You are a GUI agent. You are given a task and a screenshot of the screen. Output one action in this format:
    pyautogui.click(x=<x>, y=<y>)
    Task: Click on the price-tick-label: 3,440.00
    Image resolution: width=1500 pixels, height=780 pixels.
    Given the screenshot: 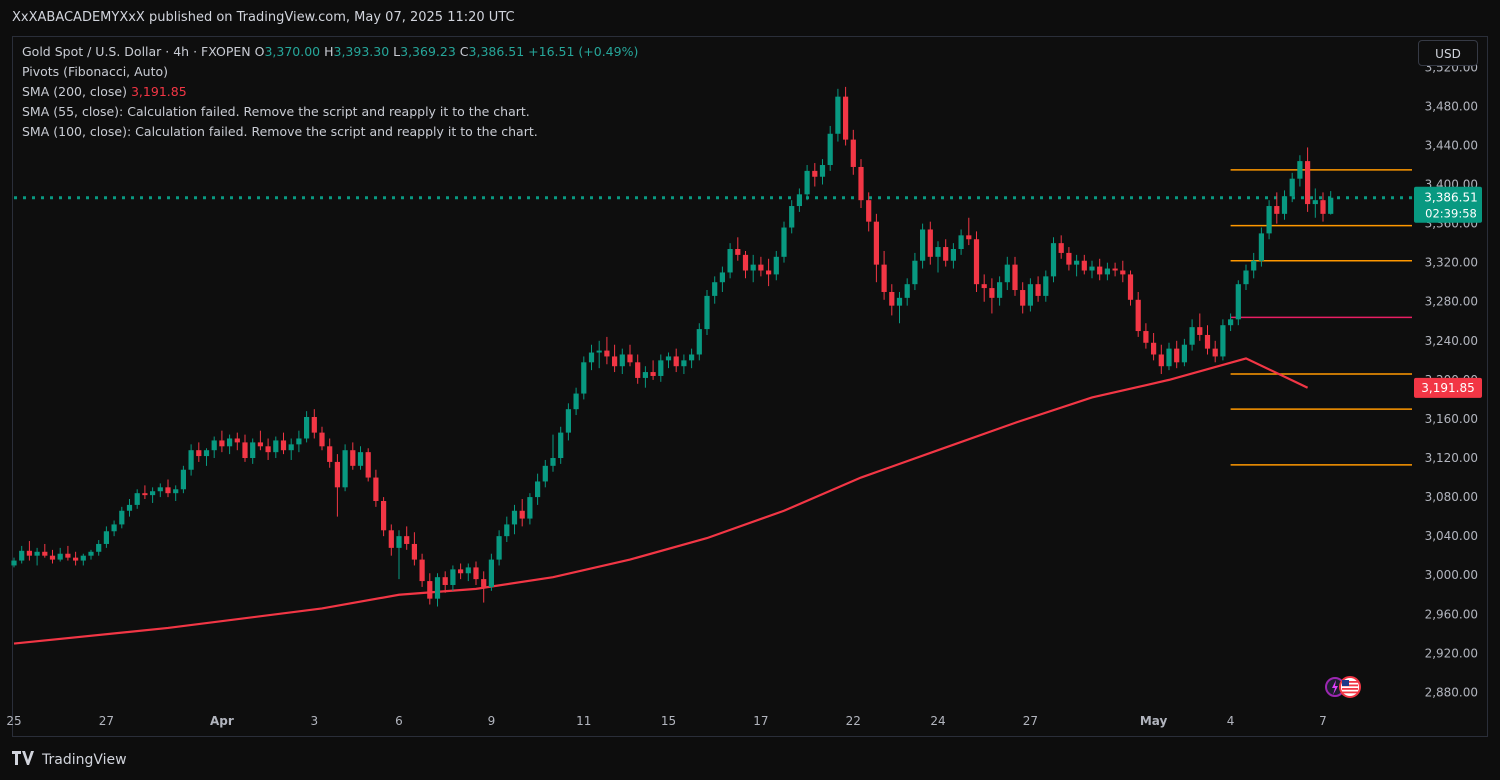 What is the action you would take?
    pyautogui.click(x=1451, y=145)
    